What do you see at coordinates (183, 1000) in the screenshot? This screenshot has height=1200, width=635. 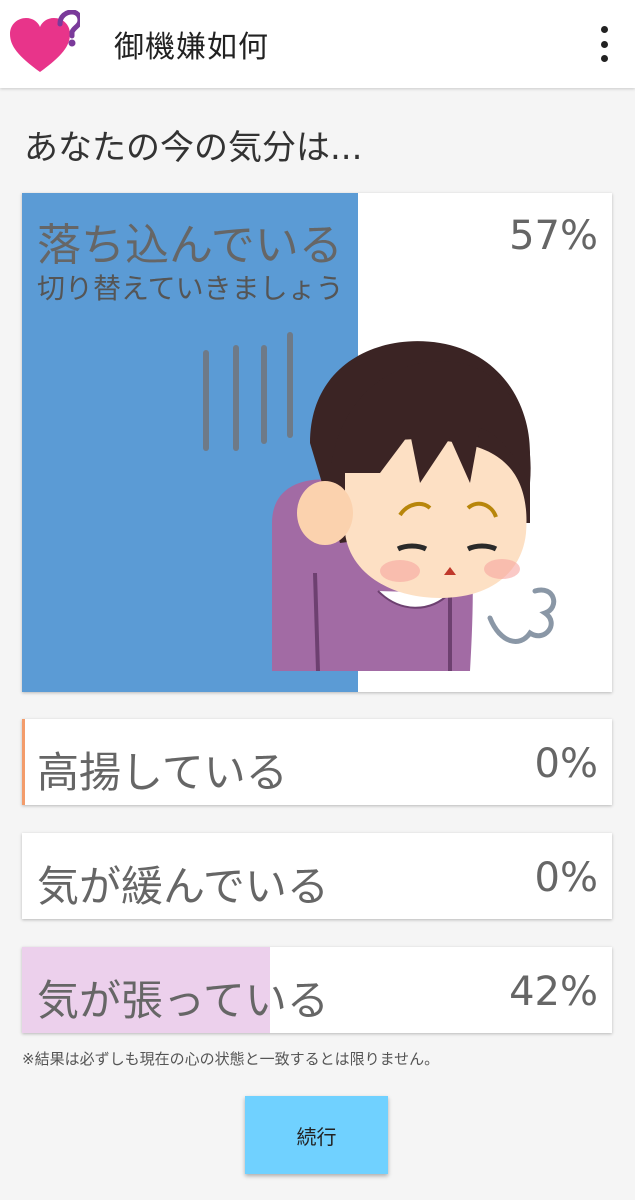 I see `result-label: 気が張っている` at bounding box center [183, 1000].